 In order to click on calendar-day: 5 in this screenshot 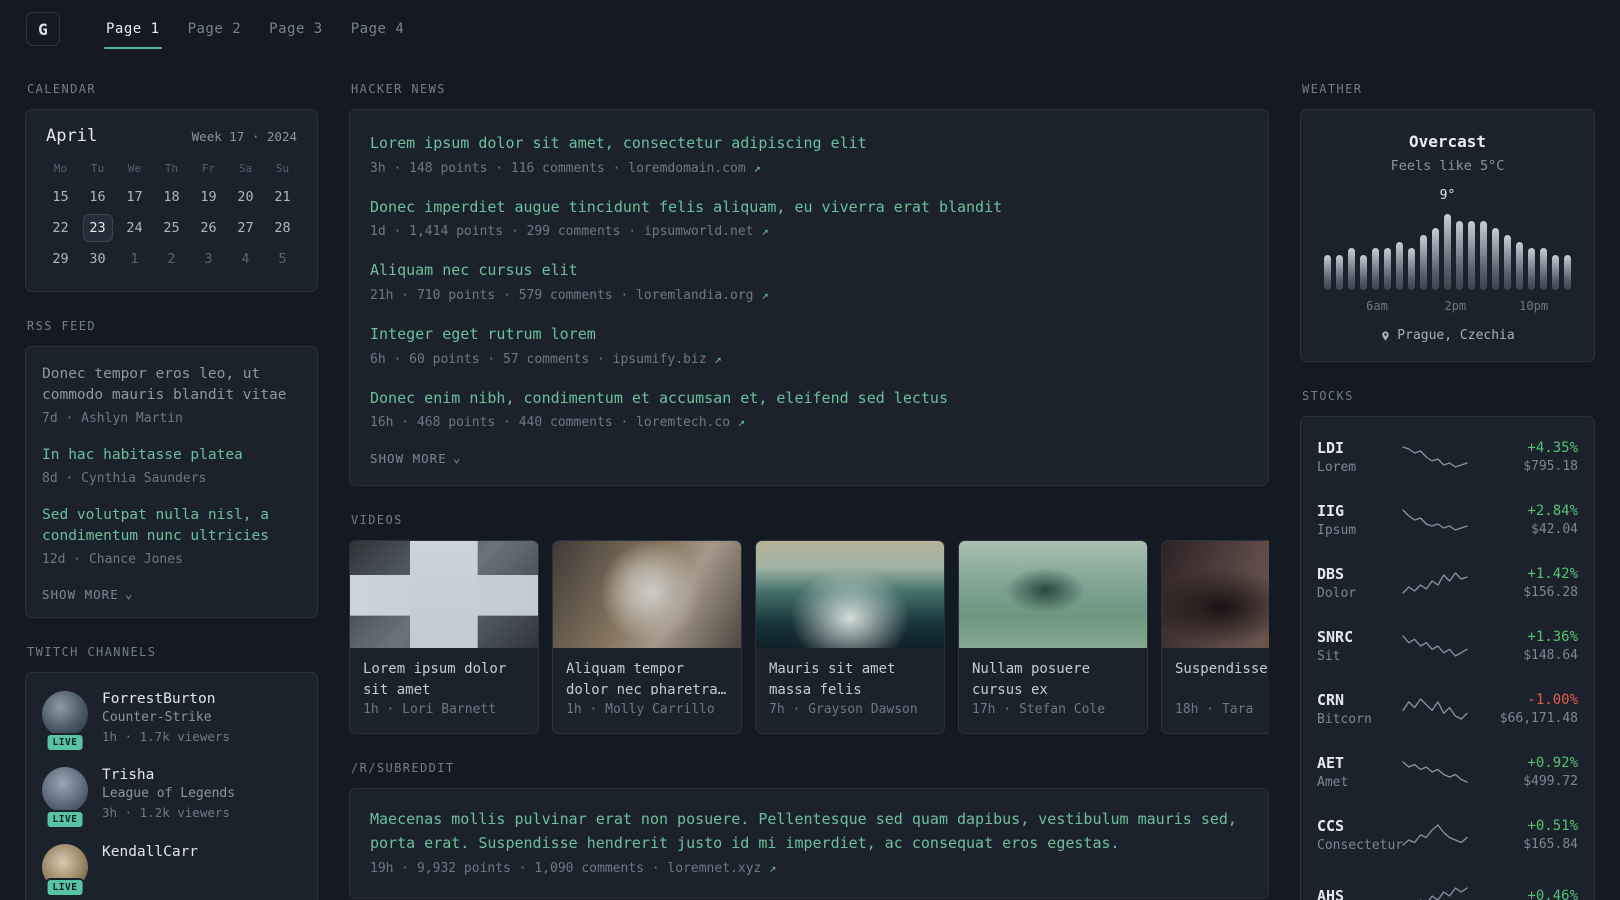, I will do `click(282, 259)`.